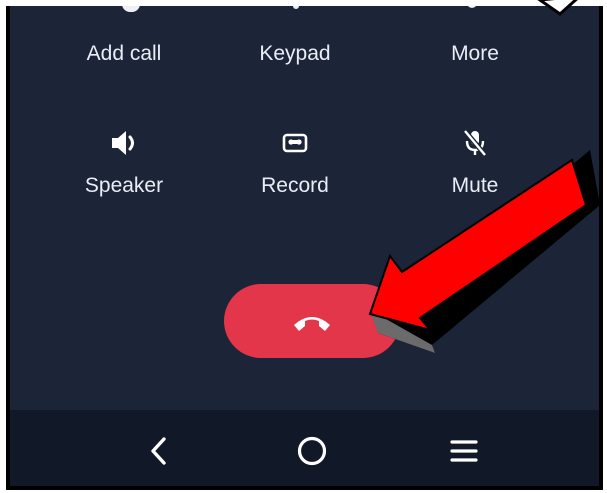 The height and width of the screenshot is (493, 607). Describe the element at coordinates (475, 144) in the screenshot. I see `mute-icon` at that location.